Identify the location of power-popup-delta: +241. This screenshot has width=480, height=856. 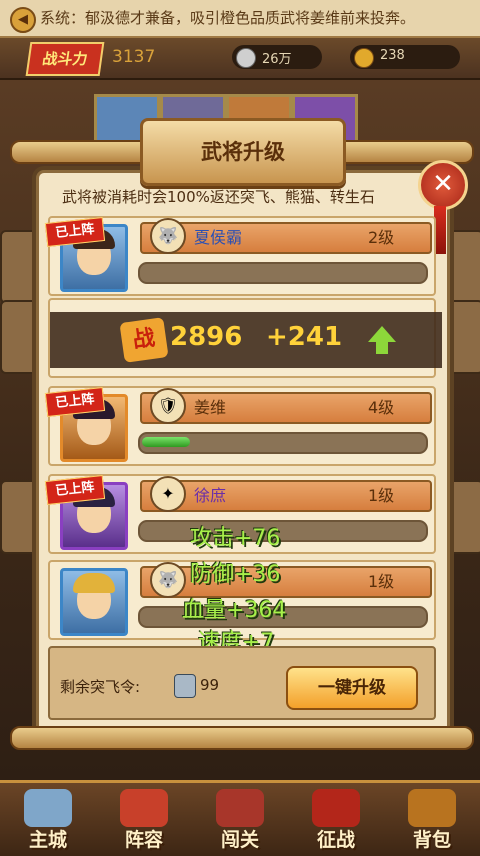
(304, 337).